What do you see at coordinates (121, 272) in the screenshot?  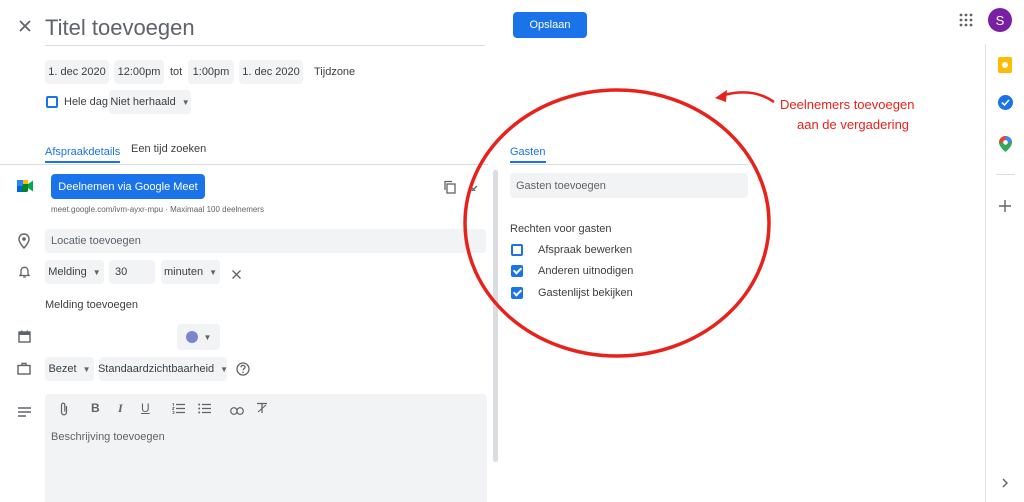 I see `notification-value: 30` at bounding box center [121, 272].